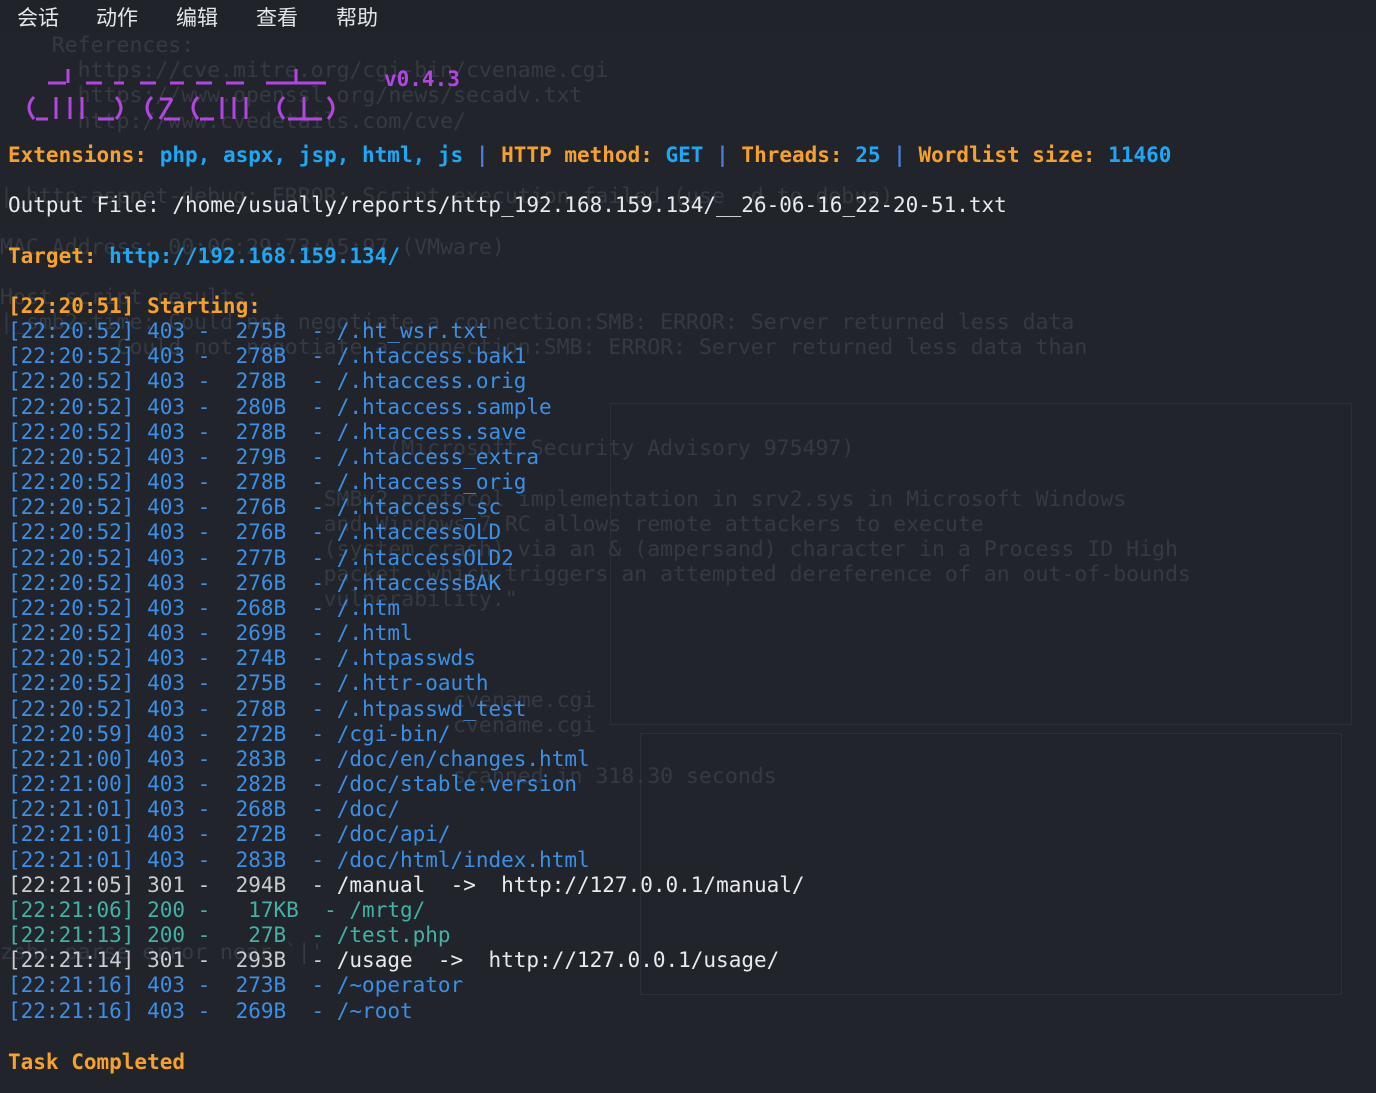  What do you see at coordinates (210, 1010) in the screenshot?
I see `result-row: [22:21:16] 403 - 269B - /~root` at bounding box center [210, 1010].